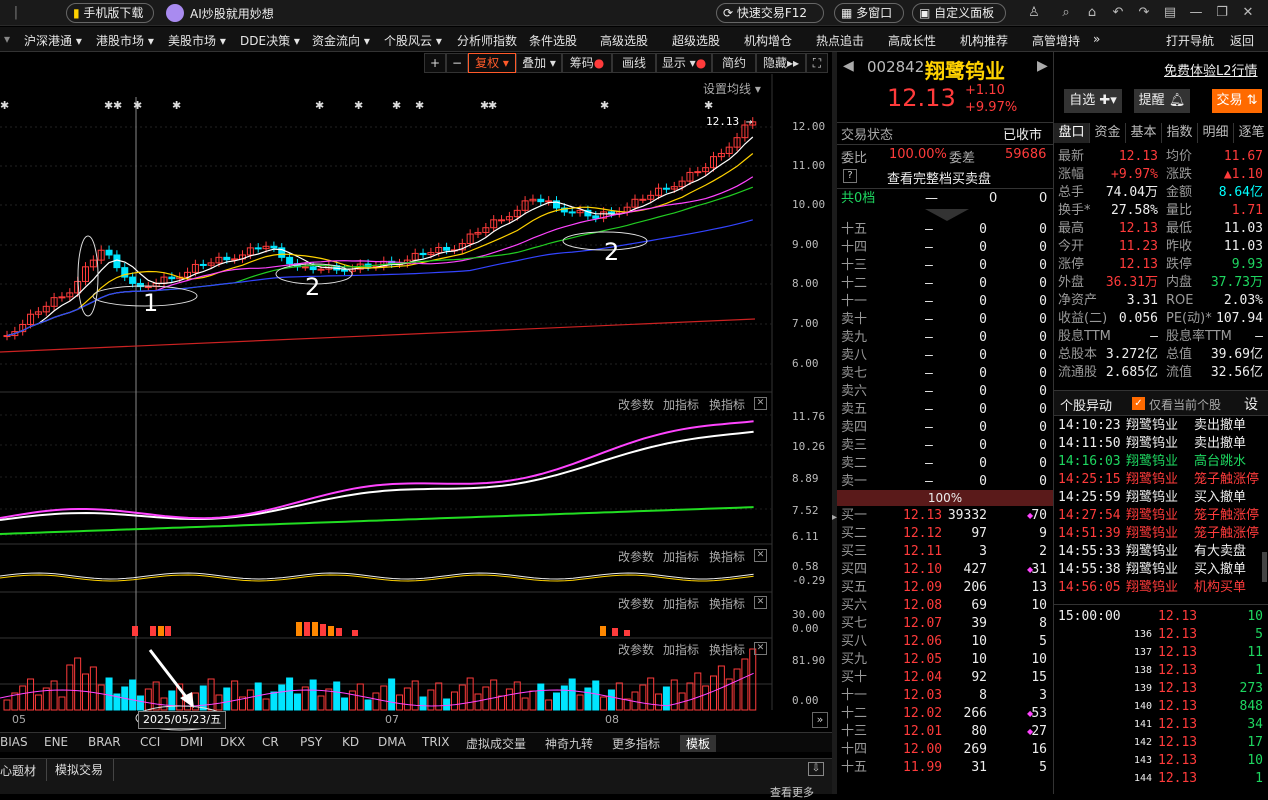 The height and width of the screenshot is (800, 1268). Describe the element at coordinates (1056, 40) in the screenshot. I see `menu-item: 高管增持` at that location.